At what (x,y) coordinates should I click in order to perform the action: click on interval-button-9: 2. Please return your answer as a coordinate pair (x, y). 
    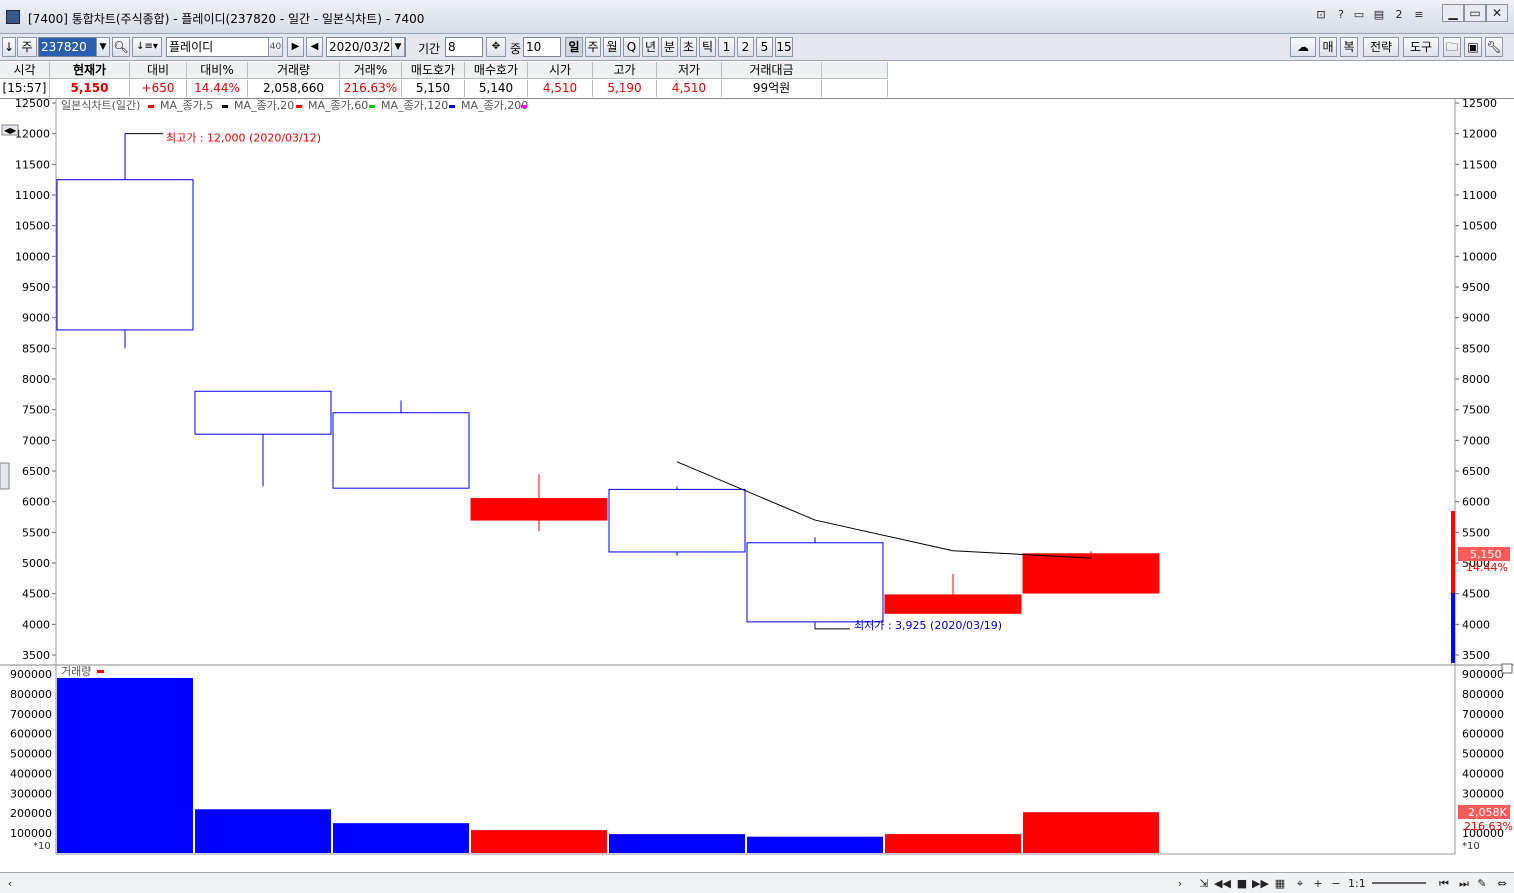
    Looking at the image, I should click on (745, 47).